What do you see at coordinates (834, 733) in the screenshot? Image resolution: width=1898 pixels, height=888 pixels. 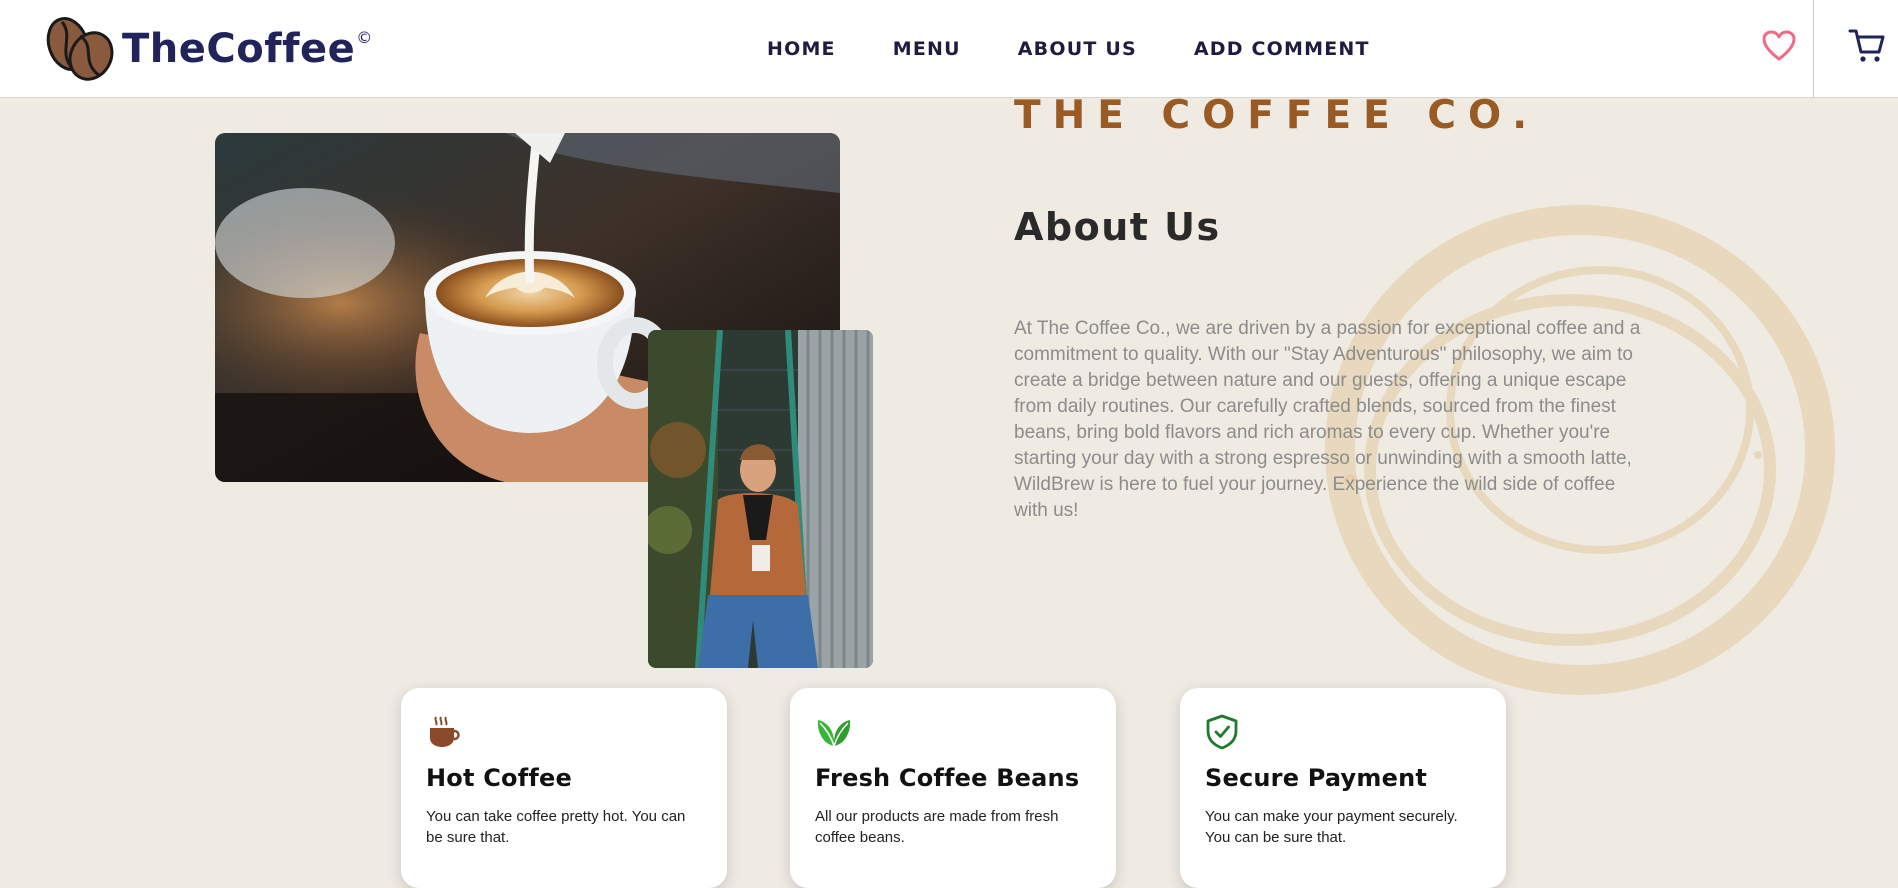 I see `leaf-icon` at bounding box center [834, 733].